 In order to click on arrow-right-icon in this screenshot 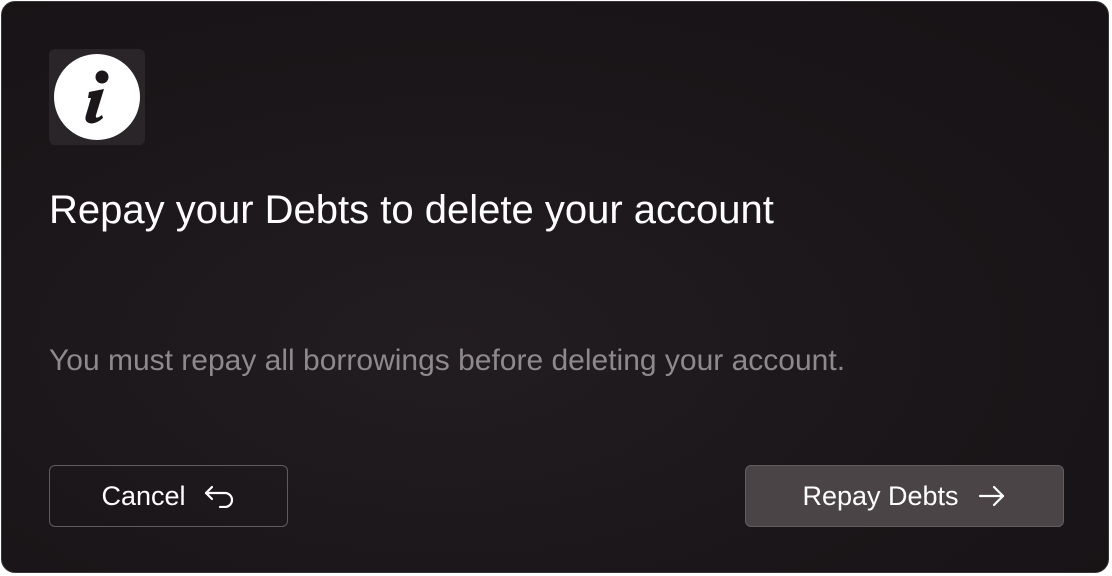, I will do `click(991, 496)`.